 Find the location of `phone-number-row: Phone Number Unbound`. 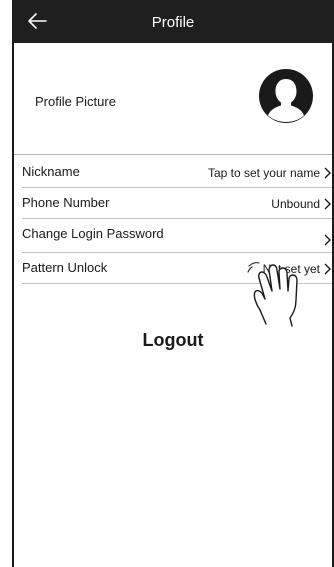

phone-number-row: Phone Number Unbound is located at coordinates (177, 203).